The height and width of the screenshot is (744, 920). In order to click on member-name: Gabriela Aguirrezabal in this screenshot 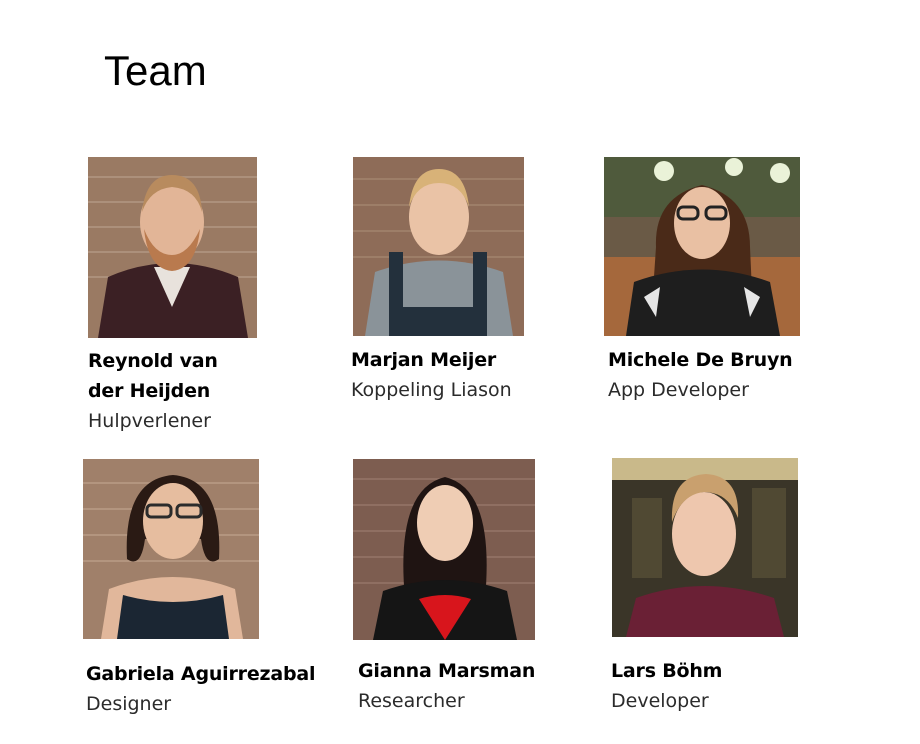, I will do `click(201, 674)`.